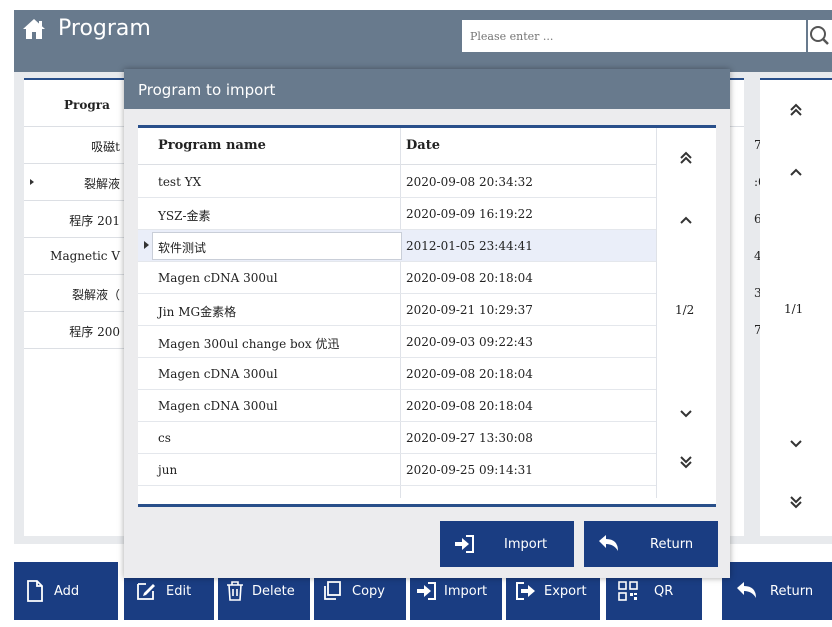 The height and width of the screenshot is (627, 832). I want to click on program-date: 2020-09-08 20:34:32, so click(469, 182).